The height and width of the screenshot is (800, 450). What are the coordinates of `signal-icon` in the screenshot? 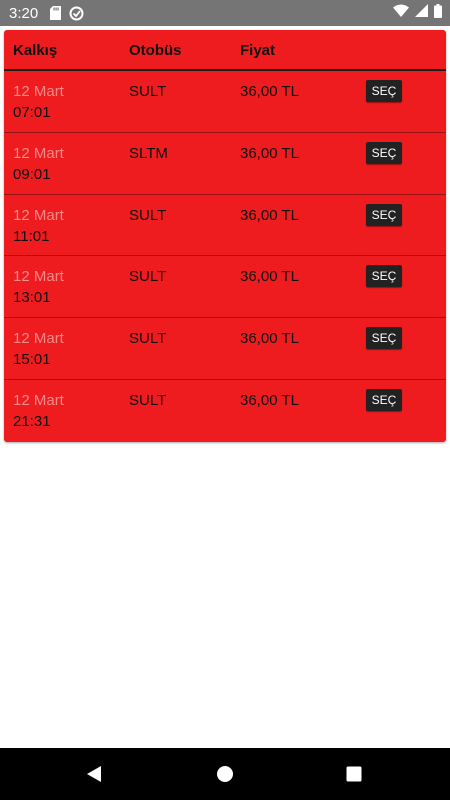 It's located at (421, 13).